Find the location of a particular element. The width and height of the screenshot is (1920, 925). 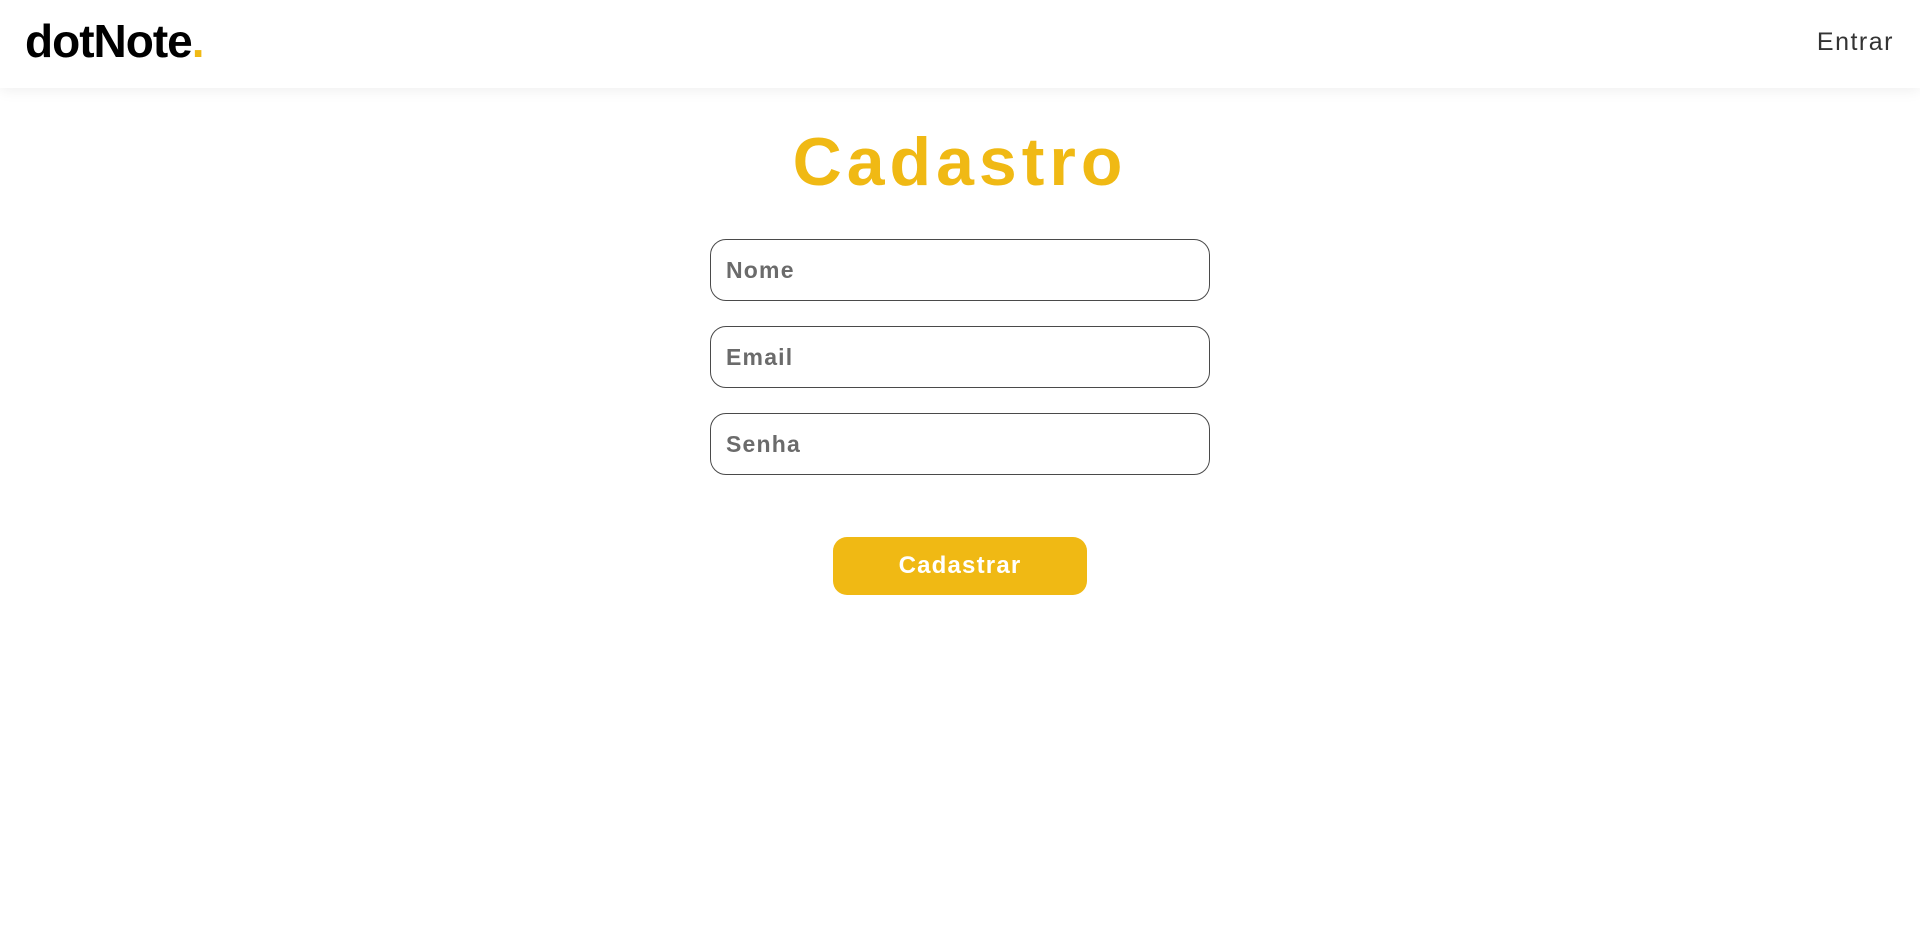

signup-form: Cadastrar is located at coordinates (960, 417).